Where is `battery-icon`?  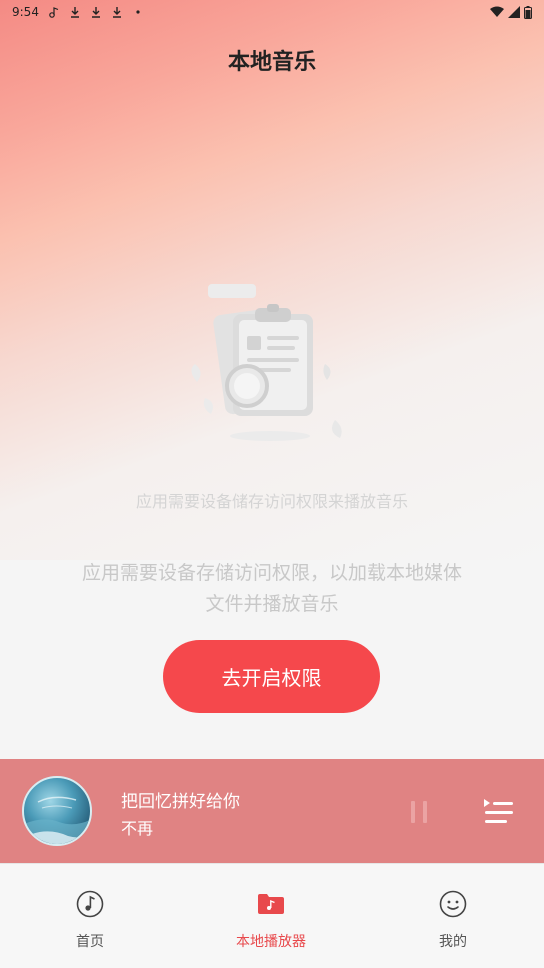
battery-icon is located at coordinates (528, 12).